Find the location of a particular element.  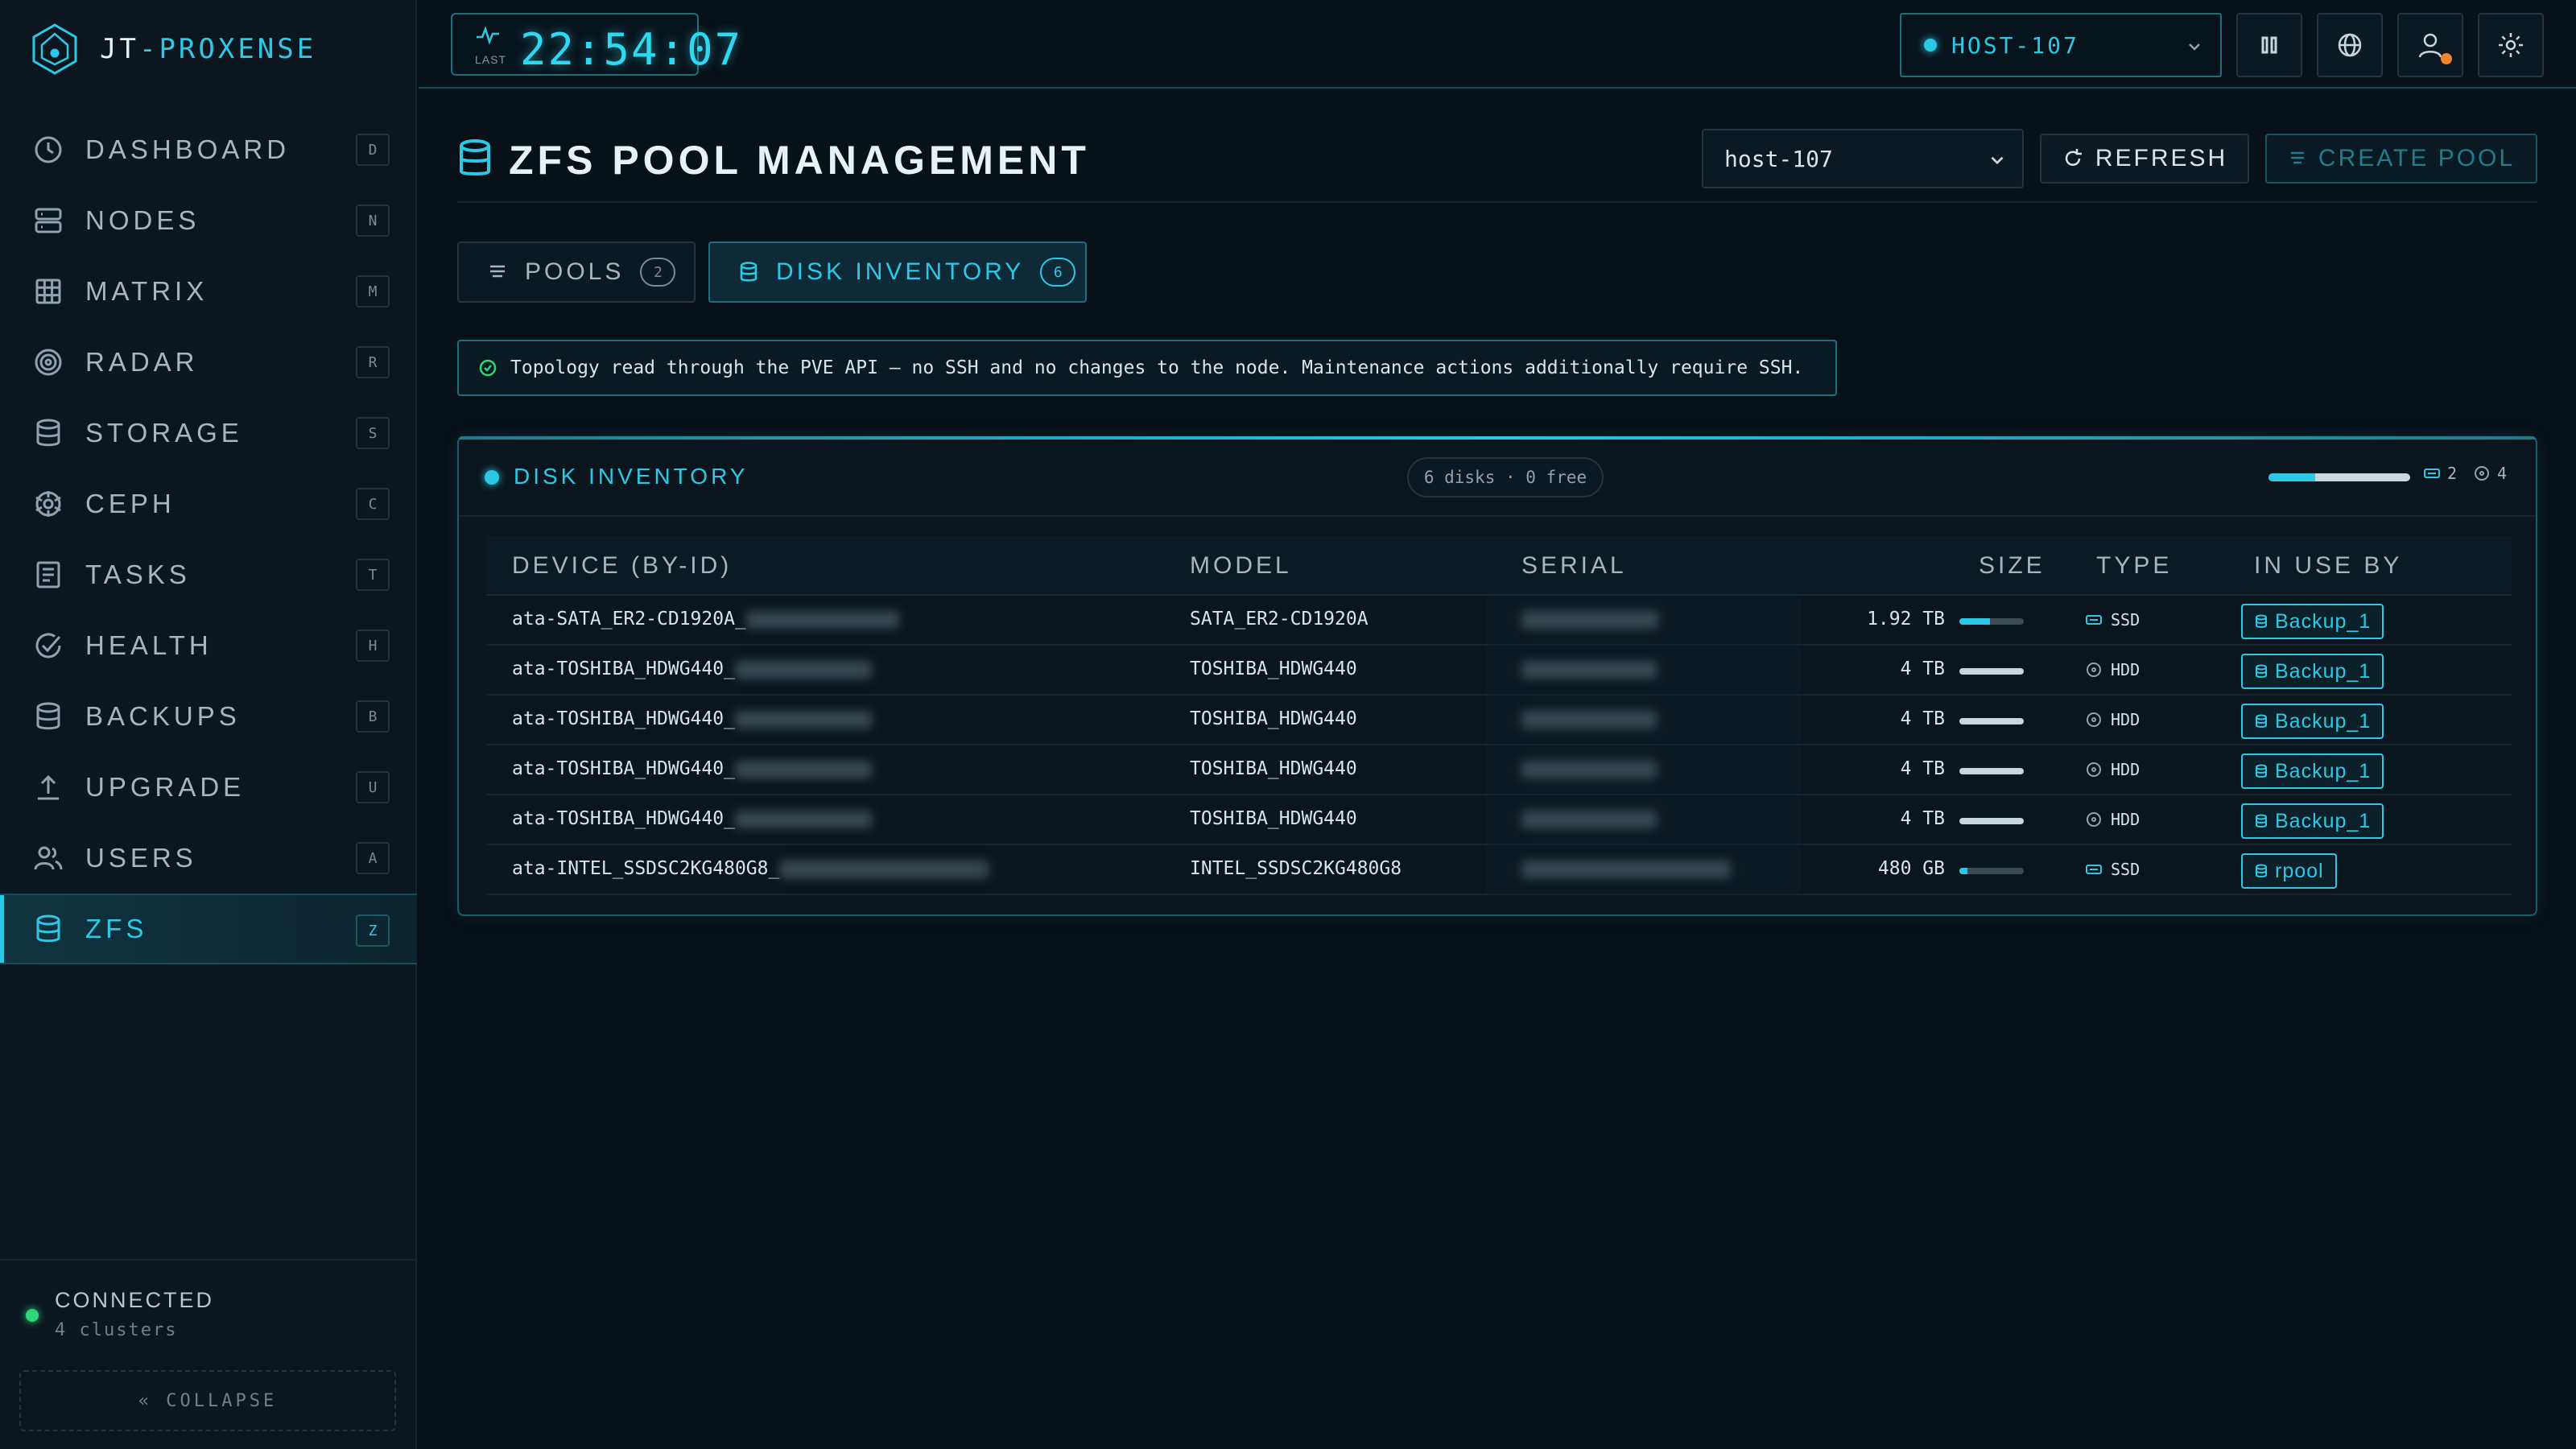

shortcut-key-badge: D is located at coordinates (373, 150).